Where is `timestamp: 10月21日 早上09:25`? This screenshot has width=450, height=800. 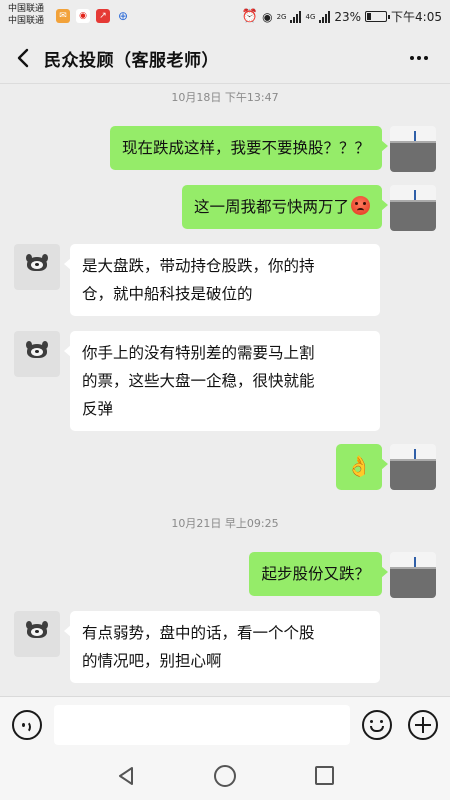 timestamp: 10月21日 早上09:25 is located at coordinates (225, 523).